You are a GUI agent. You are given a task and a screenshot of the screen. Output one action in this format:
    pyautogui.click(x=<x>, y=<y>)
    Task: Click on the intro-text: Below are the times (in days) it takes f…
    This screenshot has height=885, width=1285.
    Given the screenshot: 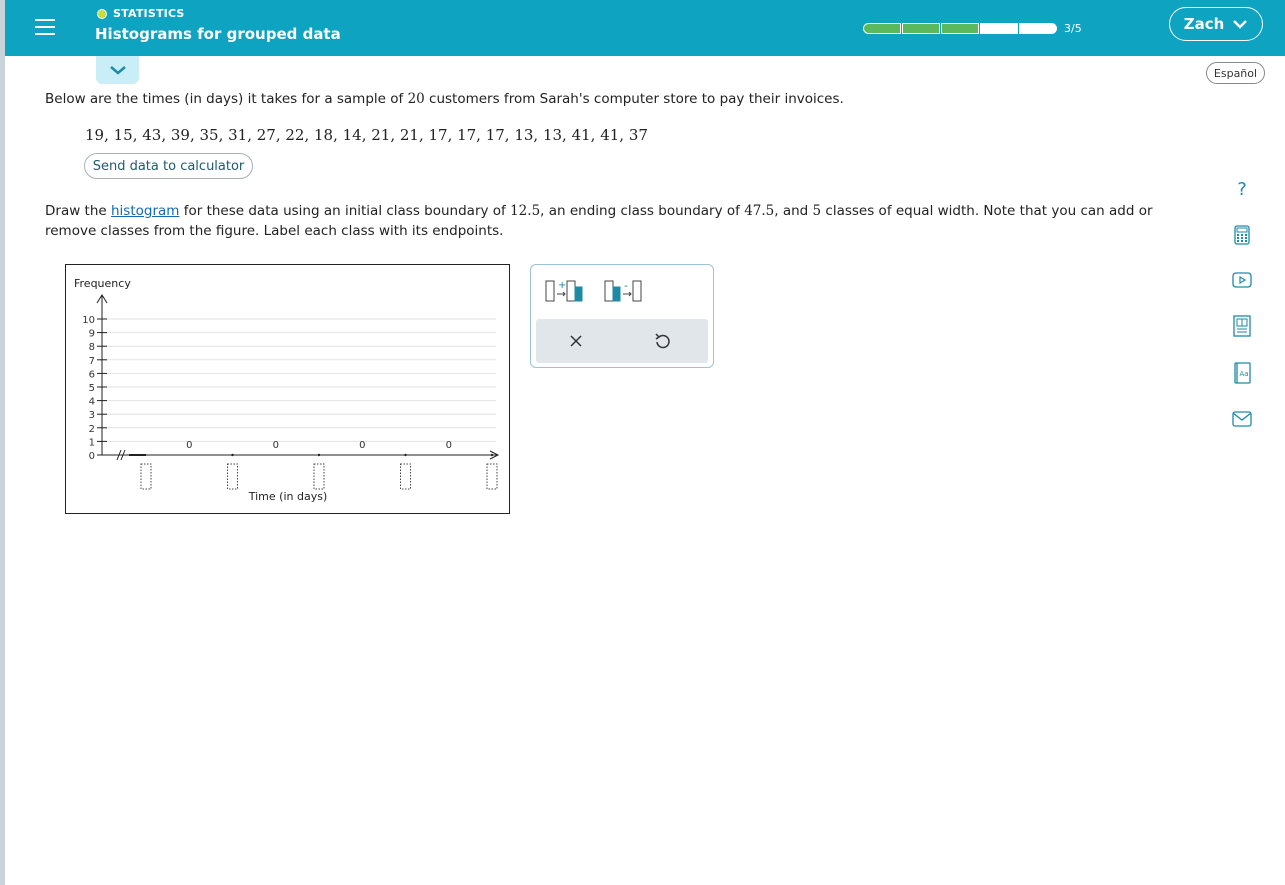 What is the action you would take?
    pyautogui.click(x=226, y=99)
    